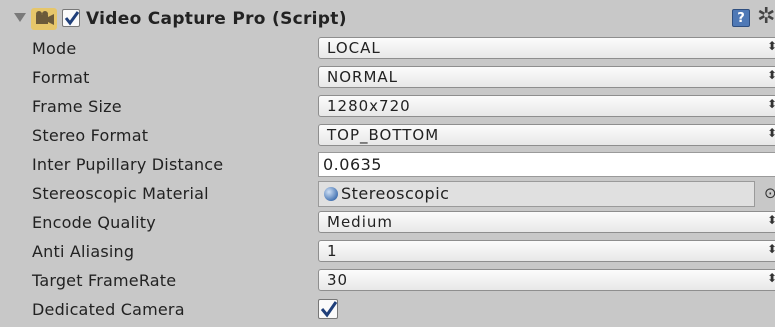  I want to click on component-header: Video Capture Pro (Script) ? ✲, so click(387, 18).